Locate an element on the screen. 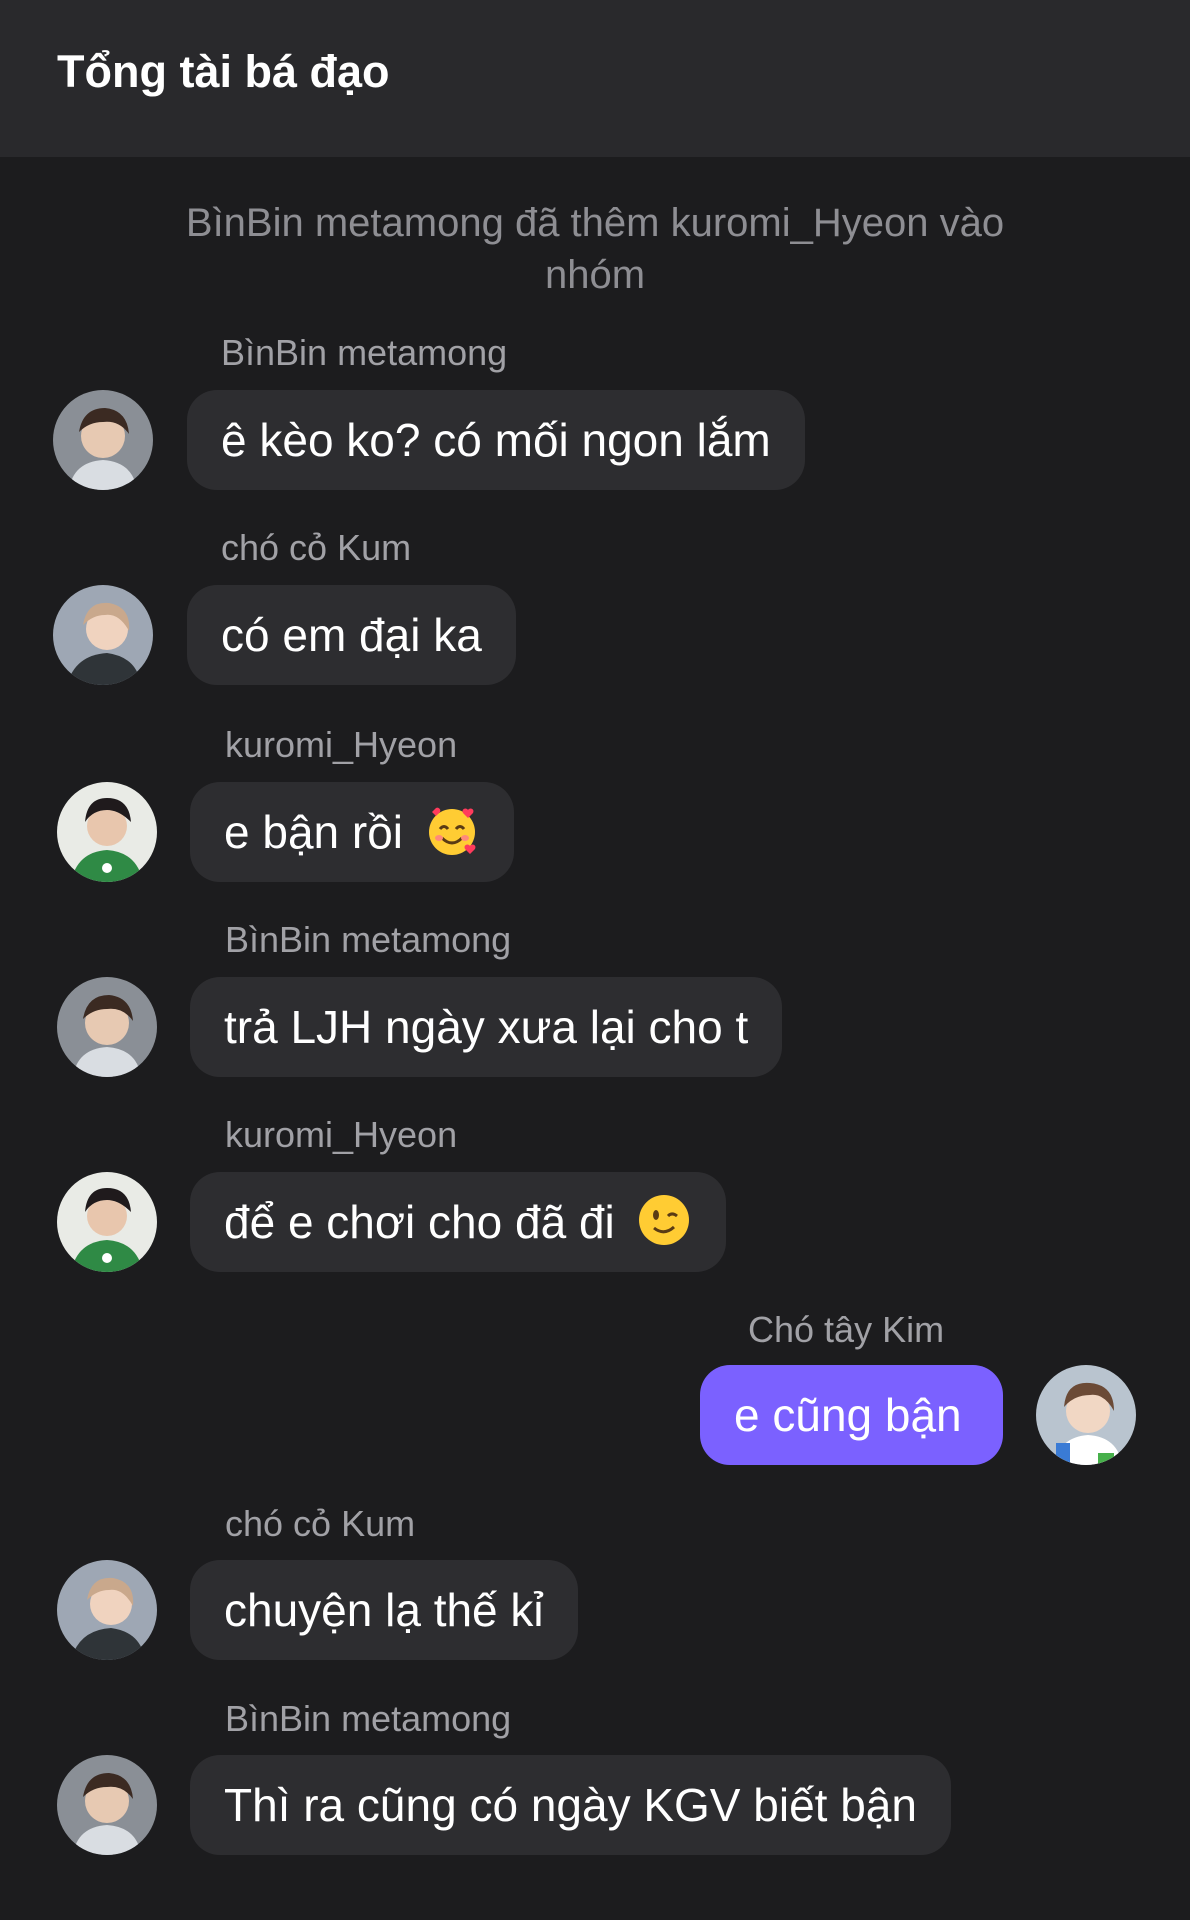 The width and height of the screenshot is (1190, 1920). avatar-kim is located at coordinates (1086, 1415).